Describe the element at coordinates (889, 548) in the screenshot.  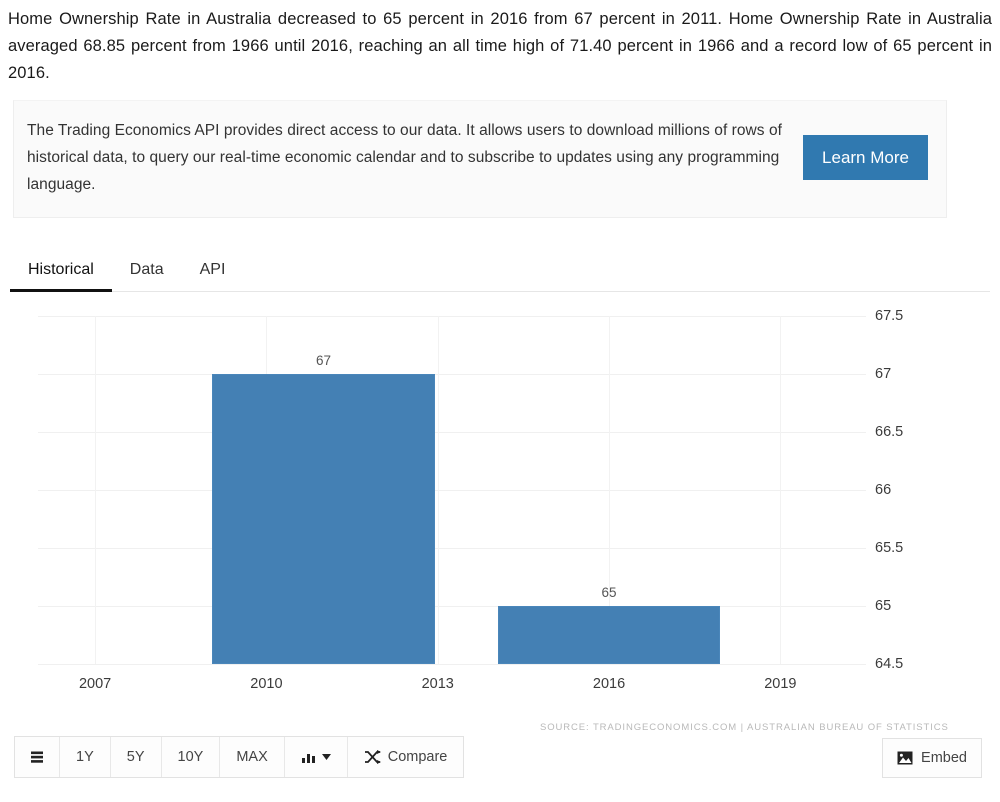
I see `y-axis-tick-label: 65.5` at that location.